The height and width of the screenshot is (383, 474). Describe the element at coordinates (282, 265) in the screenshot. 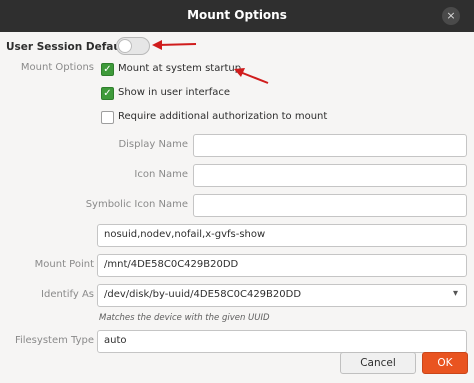

I see `mount-point-field: /mnt/4DE58C0C429B20DD` at that location.